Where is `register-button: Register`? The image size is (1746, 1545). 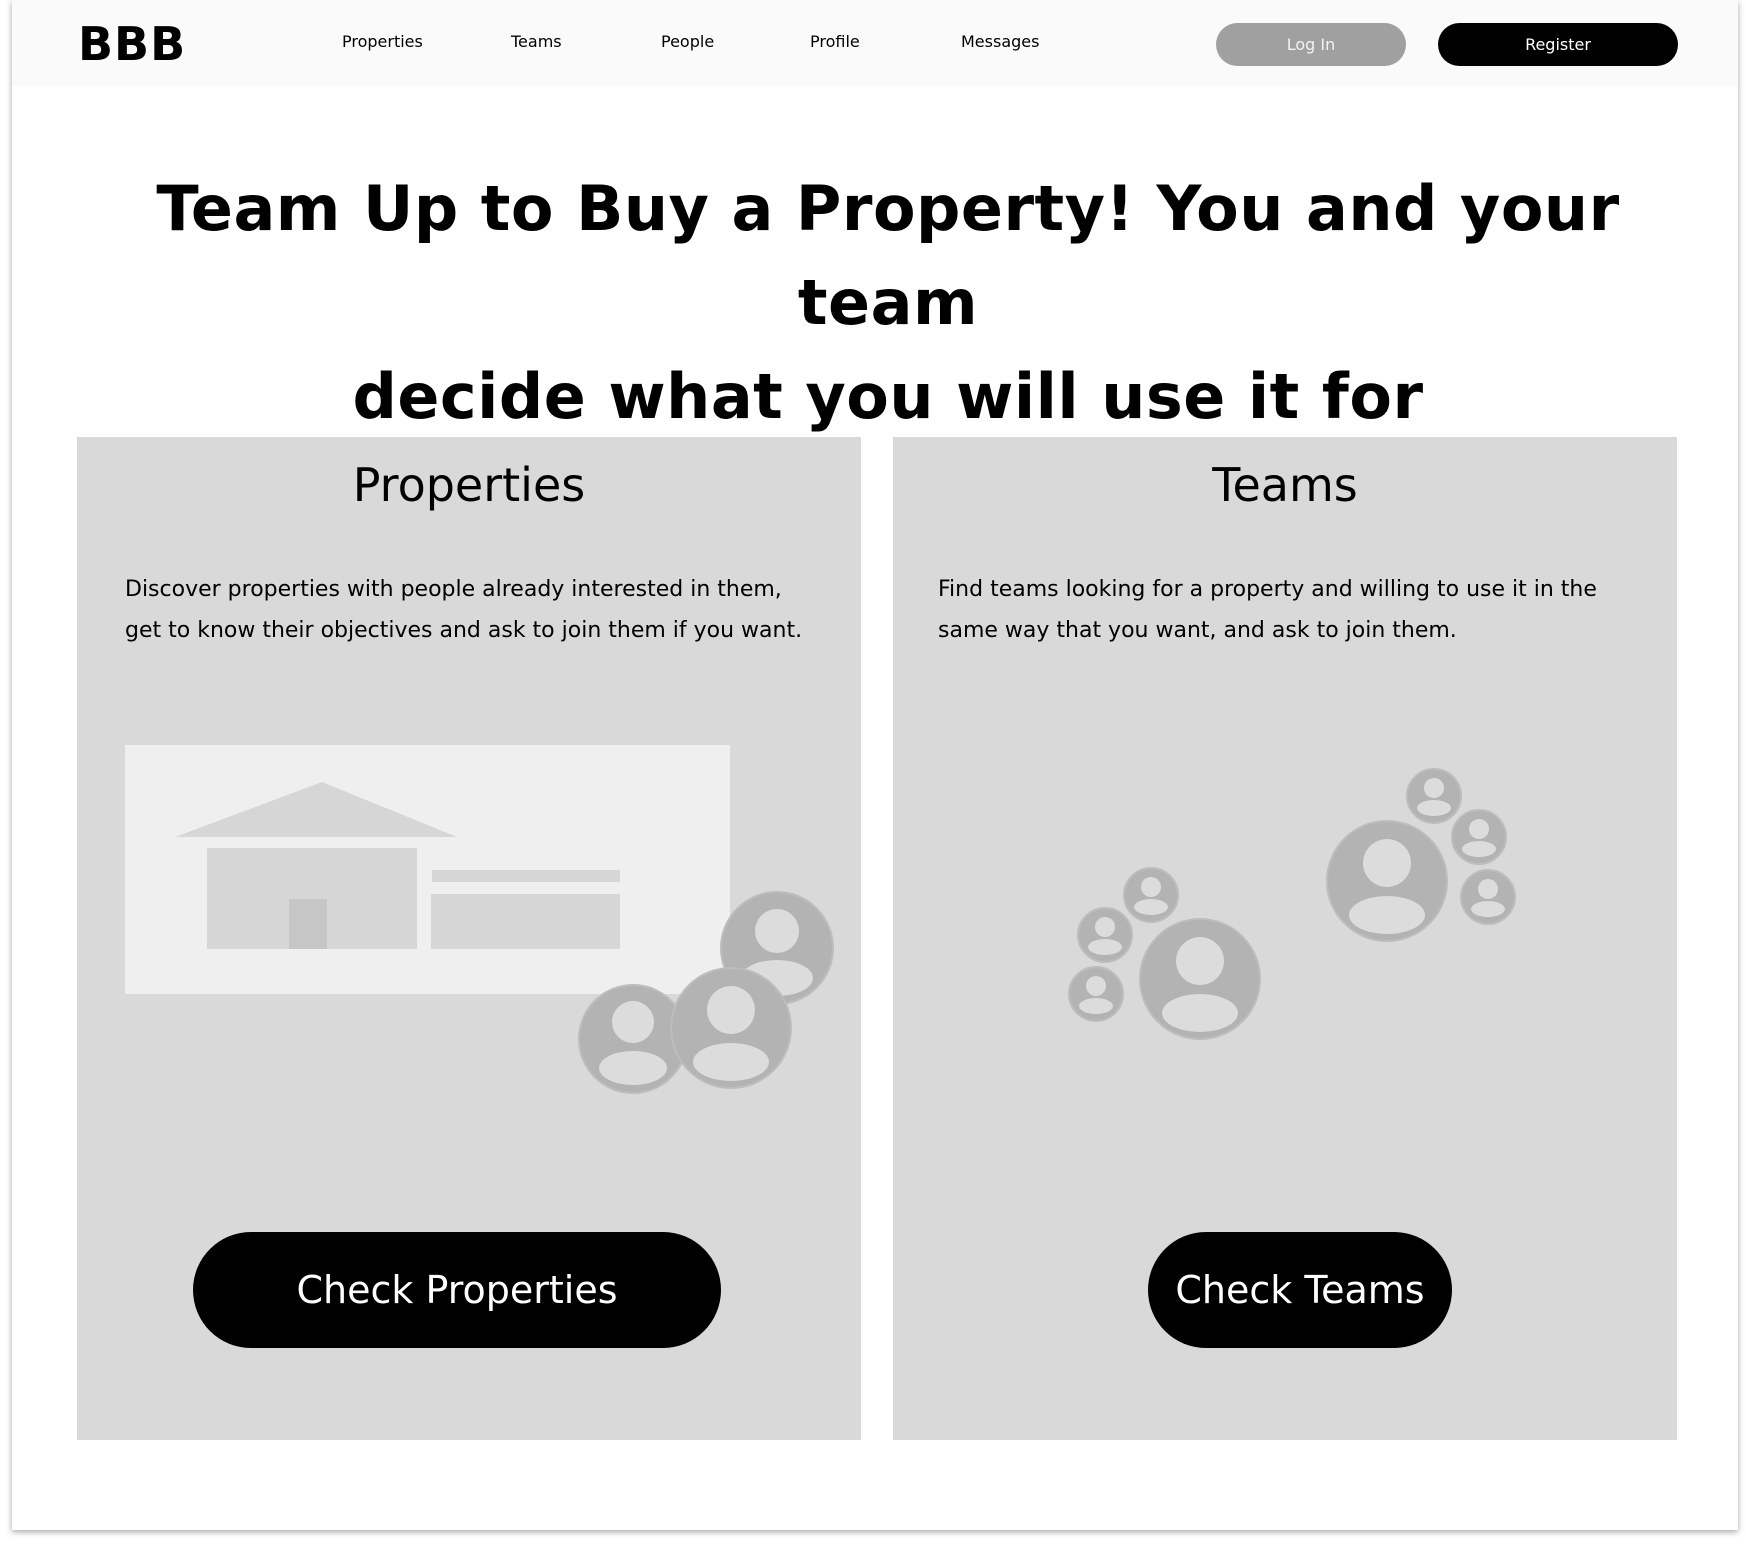
register-button: Register is located at coordinates (1558, 44).